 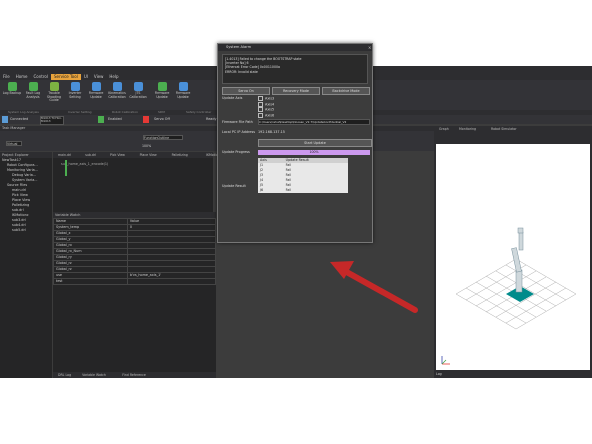 I want to click on arrow-shaft, so click(x=379, y=290).